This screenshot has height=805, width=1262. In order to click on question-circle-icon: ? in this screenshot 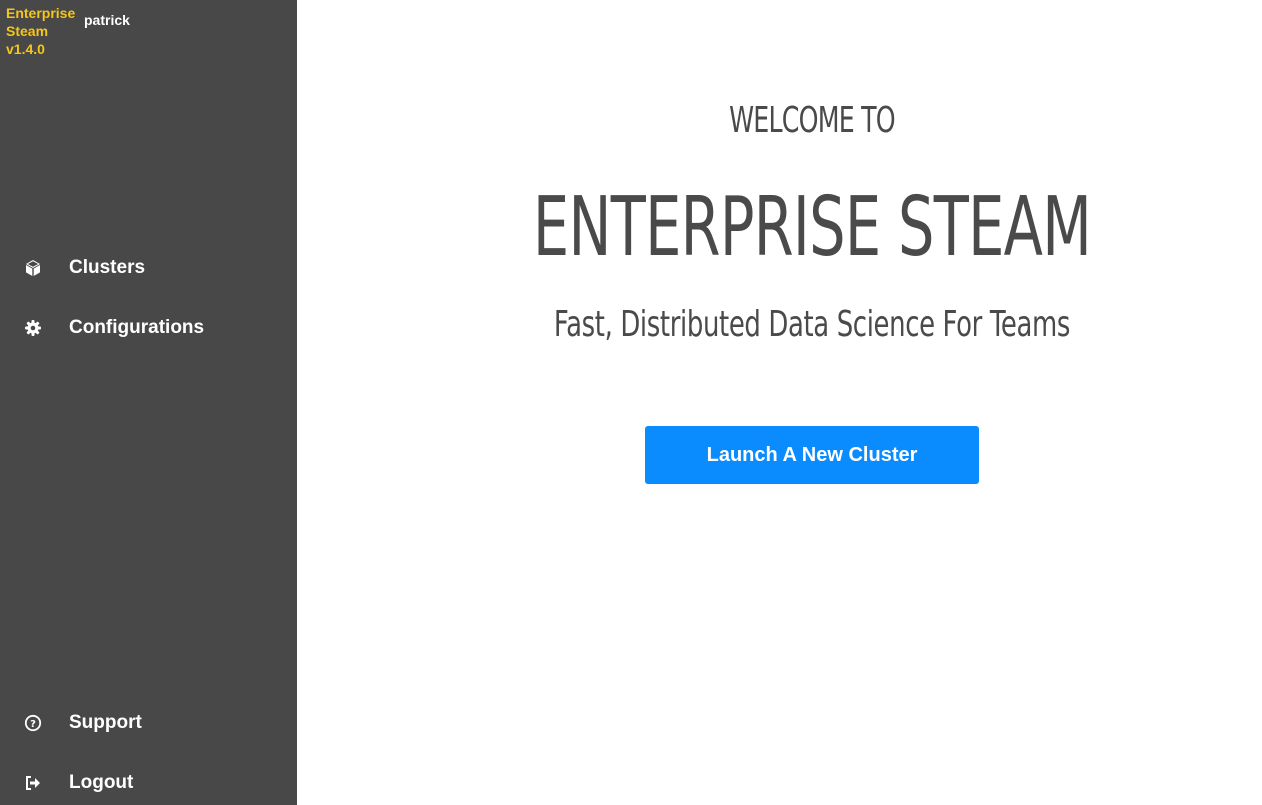, I will do `click(33, 723)`.